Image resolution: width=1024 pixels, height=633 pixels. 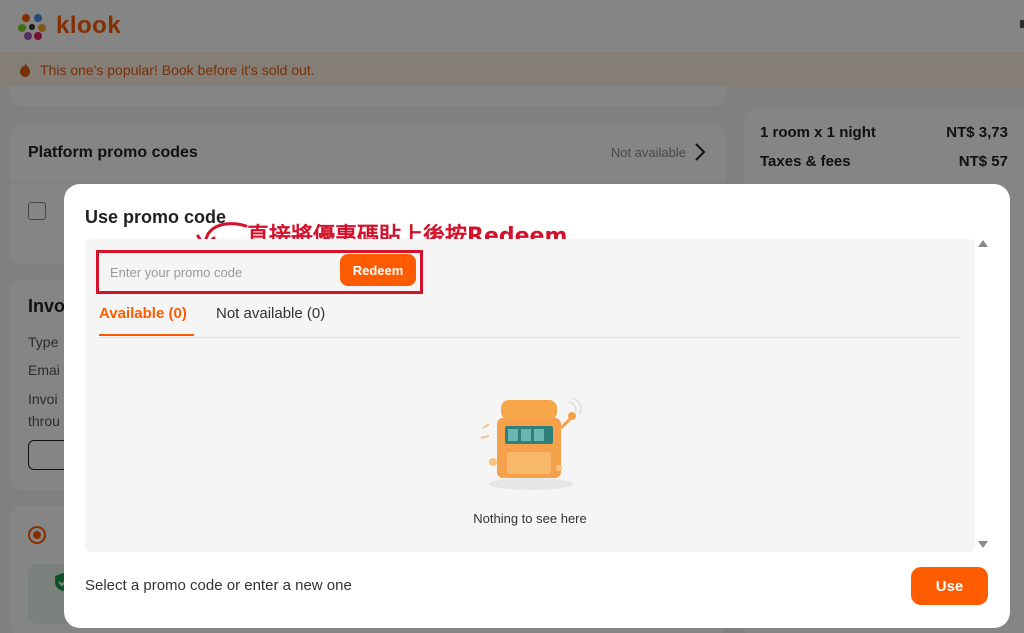 What do you see at coordinates (529, 319) in the screenshot?
I see `promo-tabs: Available (0) Not available (0)` at bounding box center [529, 319].